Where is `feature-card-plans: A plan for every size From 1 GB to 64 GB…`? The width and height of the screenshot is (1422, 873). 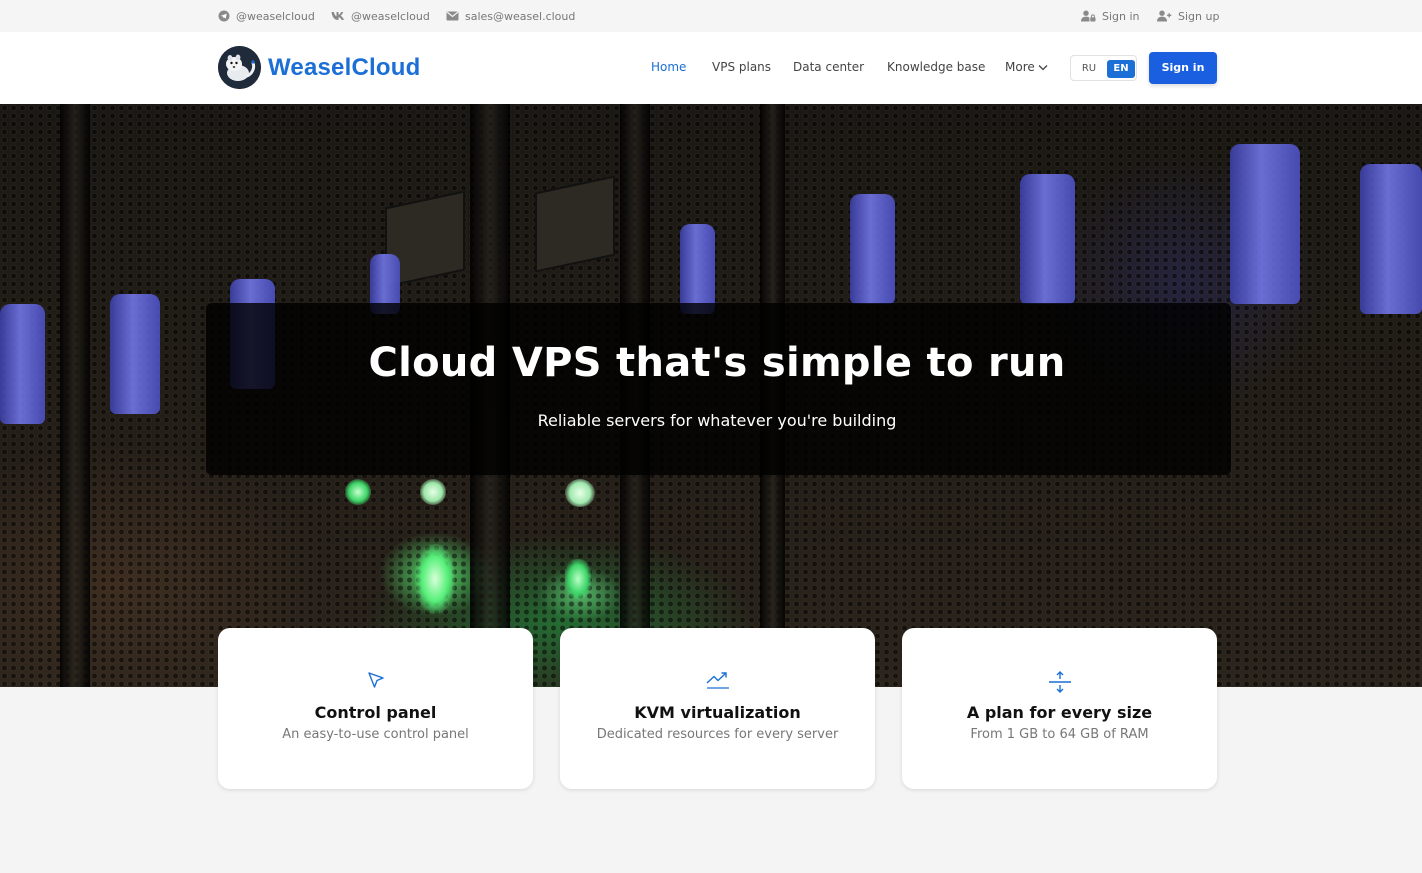 feature-card-plans: A plan for every size From 1 GB to 64 GB… is located at coordinates (1059, 708).